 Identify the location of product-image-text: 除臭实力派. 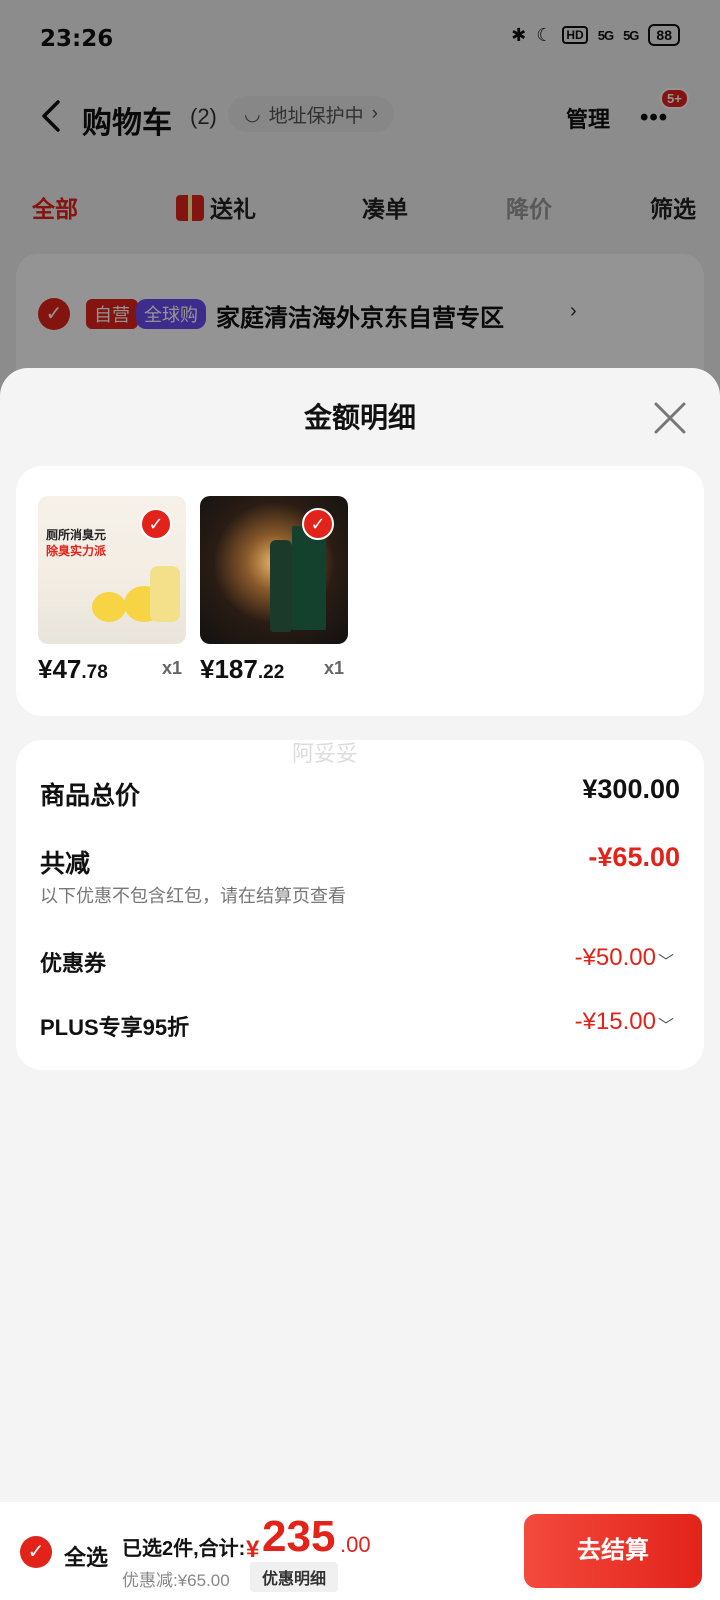
(76, 551).